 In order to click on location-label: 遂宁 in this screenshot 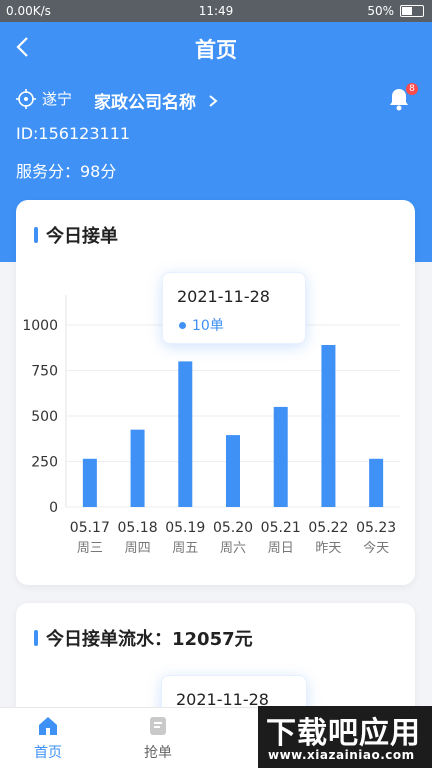, I will do `click(57, 99)`.